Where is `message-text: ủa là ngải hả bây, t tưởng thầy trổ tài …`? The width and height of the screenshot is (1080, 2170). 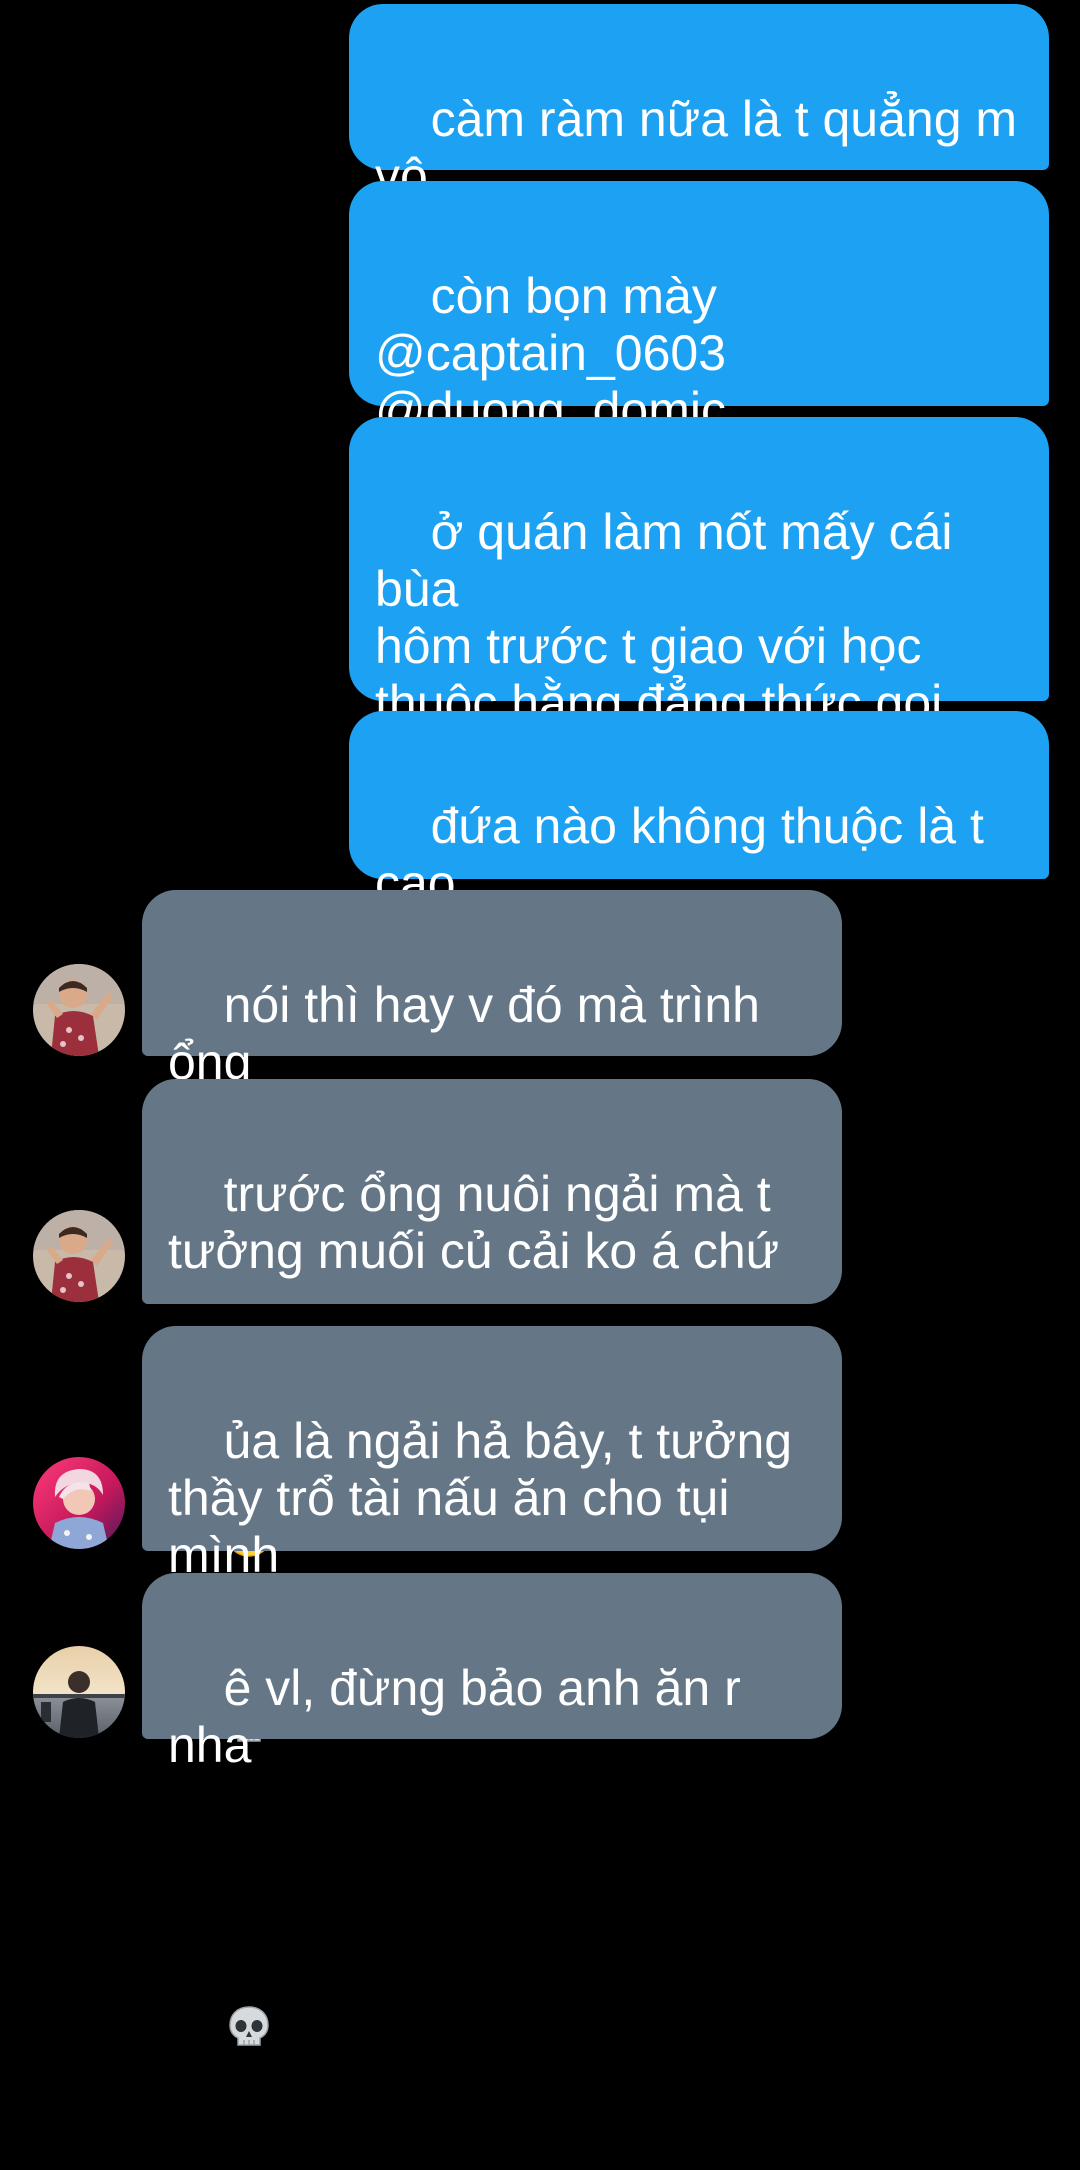
message-text: ủa là ngải hả bây, t tưởng thầy trổ tài … is located at coordinates (480, 1498).